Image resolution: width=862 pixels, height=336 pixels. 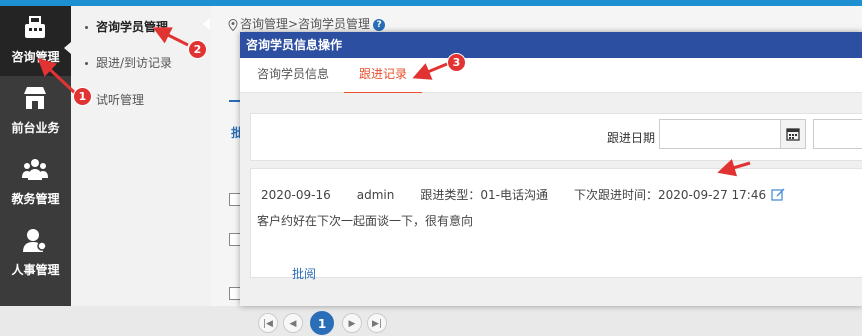 What do you see at coordinates (456, 62) in the screenshot?
I see `annotation-badge-3: 3` at bounding box center [456, 62].